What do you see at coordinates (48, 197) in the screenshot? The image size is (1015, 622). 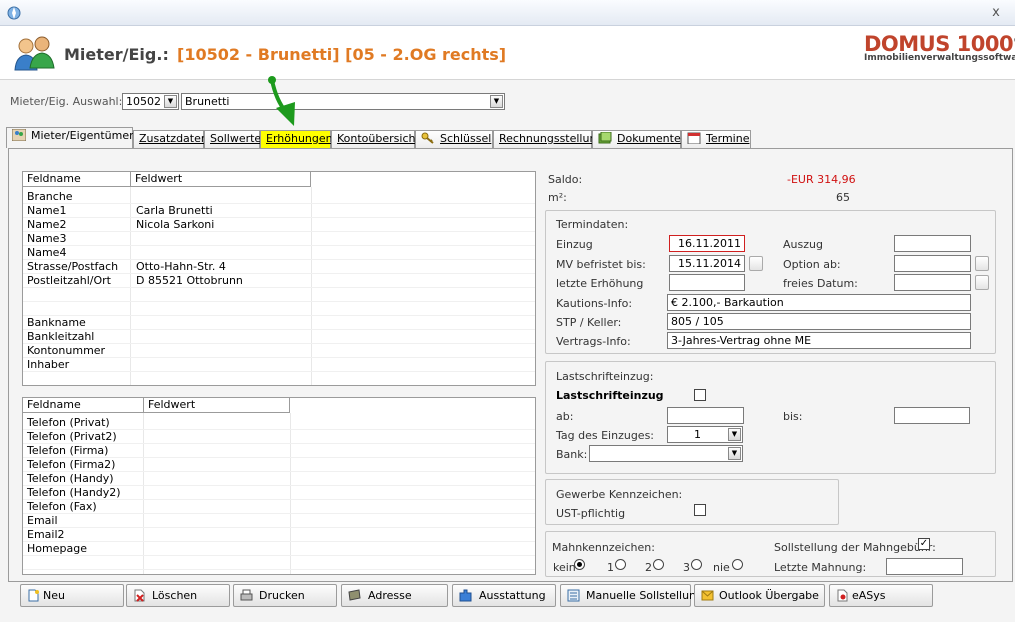 I see `grid-cell-feldname: Branche` at bounding box center [48, 197].